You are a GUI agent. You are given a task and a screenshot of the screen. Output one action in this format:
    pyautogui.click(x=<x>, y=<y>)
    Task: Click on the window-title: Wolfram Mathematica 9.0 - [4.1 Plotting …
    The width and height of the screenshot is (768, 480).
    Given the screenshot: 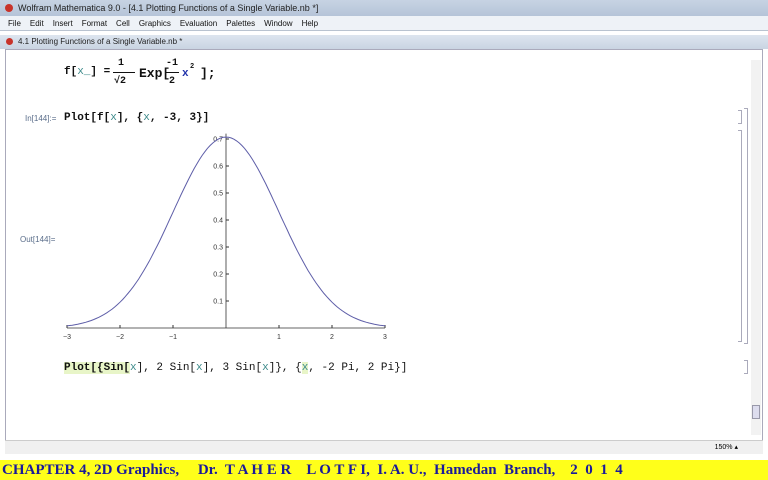 What is the action you would take?
    pyautogui.click(x=168, y=8)
    